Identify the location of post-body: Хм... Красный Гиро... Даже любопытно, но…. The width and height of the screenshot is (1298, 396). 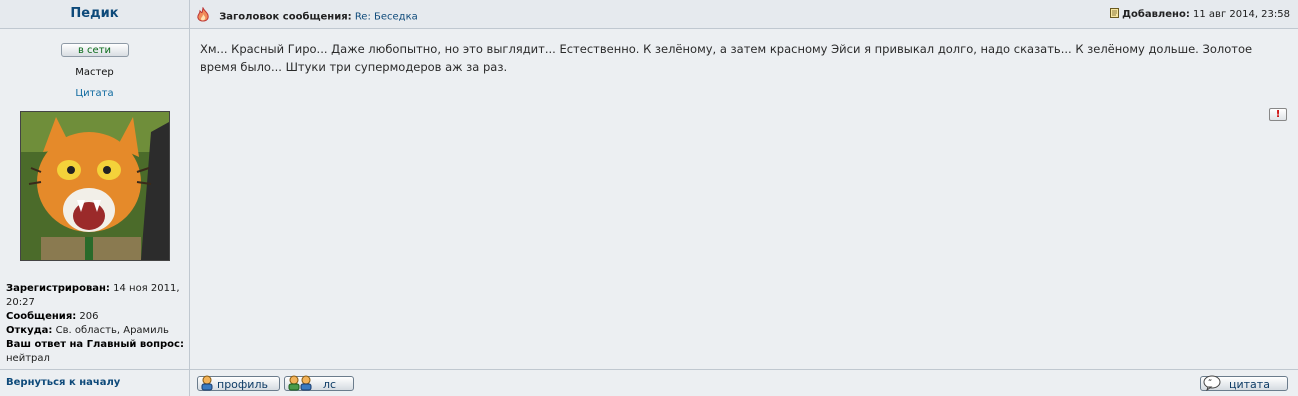
(726, 58).